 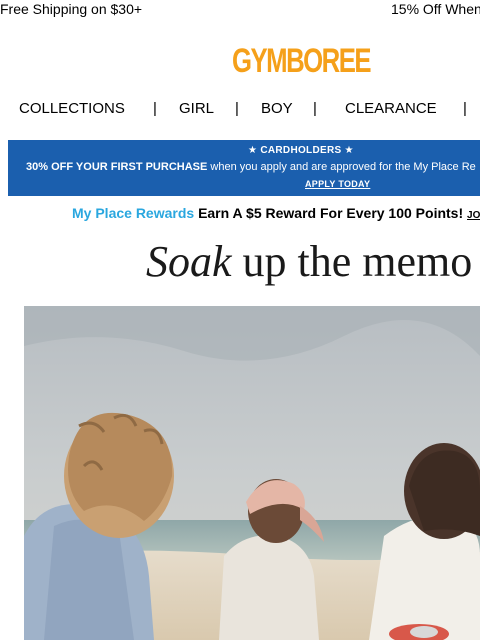 I want to click on nav-item-girl: GIRL, so click(x=196, y=108).